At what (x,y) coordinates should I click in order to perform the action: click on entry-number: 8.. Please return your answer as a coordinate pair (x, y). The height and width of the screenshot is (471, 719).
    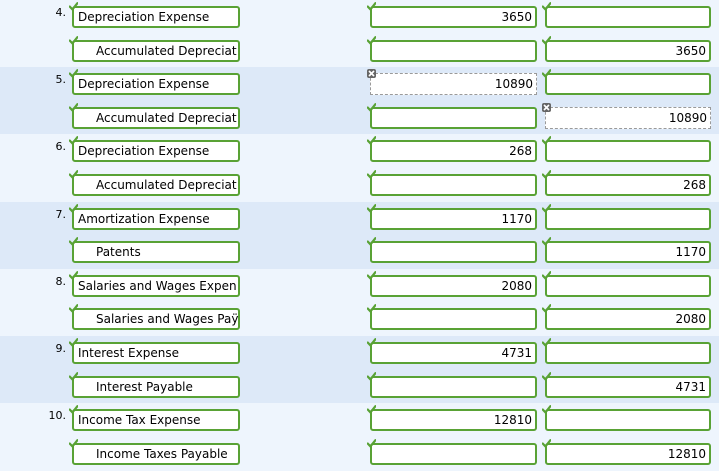
    Looking at the image, I should click on (61, 281).